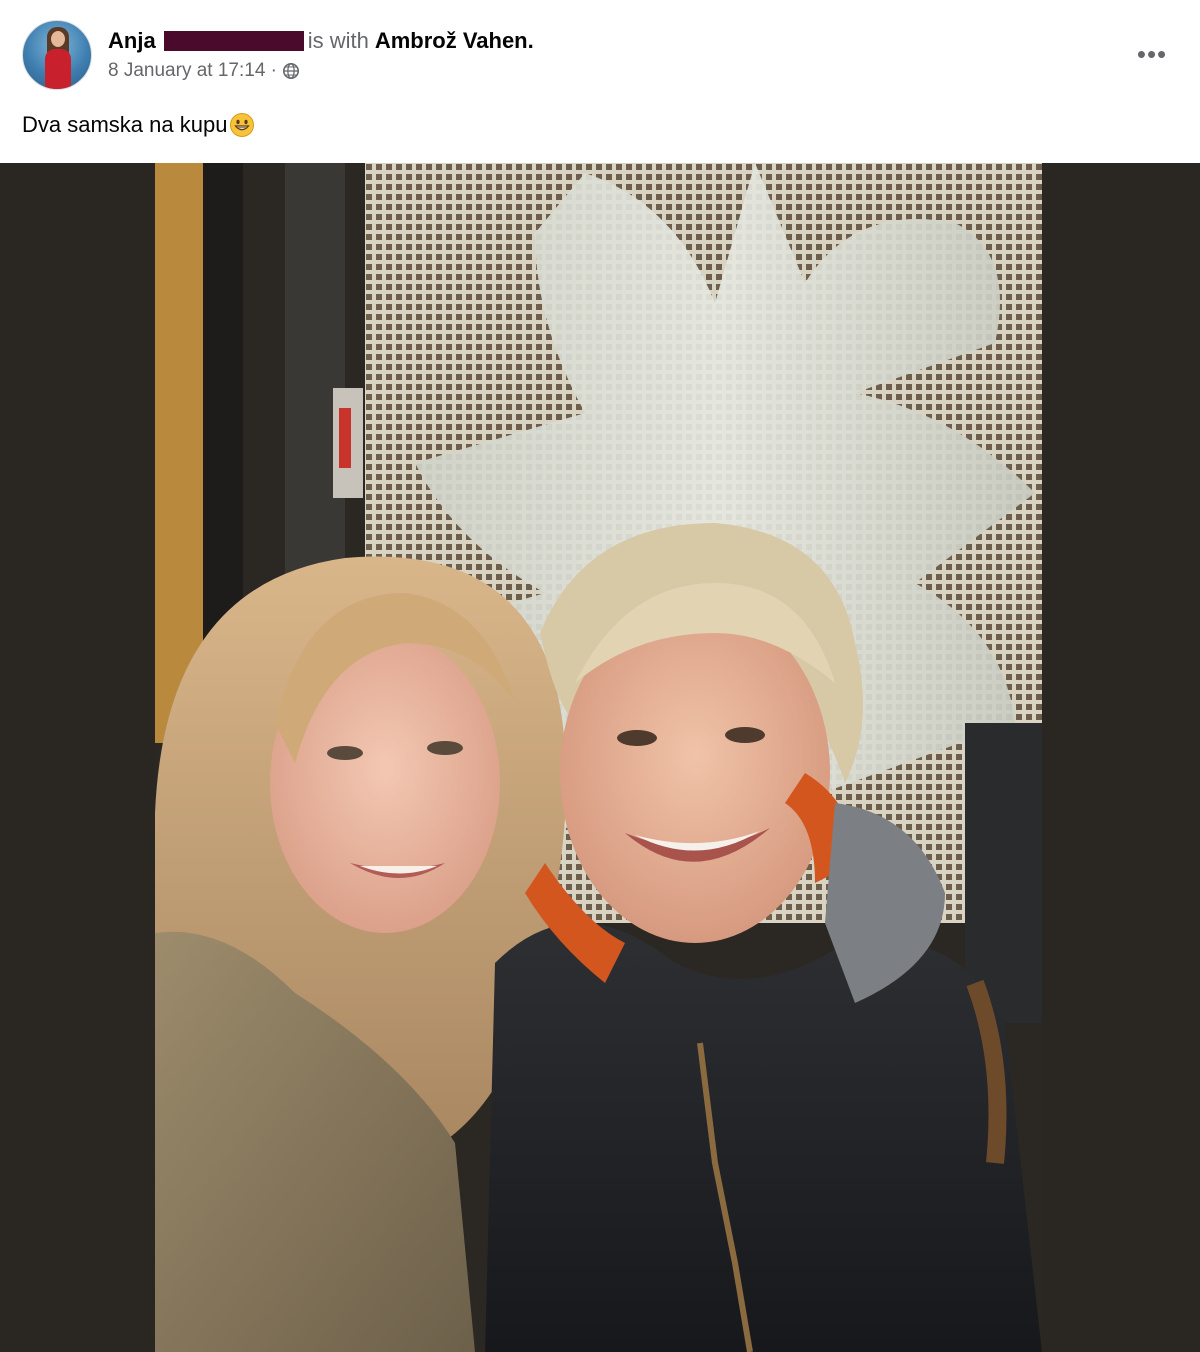 This screenshot has width=1200, height=1352. What do you see at coordinates (454, 41) in the screenshot?
I see `tagged-person-link: Ambrož Vahen.` at bounding box center [454, 41].